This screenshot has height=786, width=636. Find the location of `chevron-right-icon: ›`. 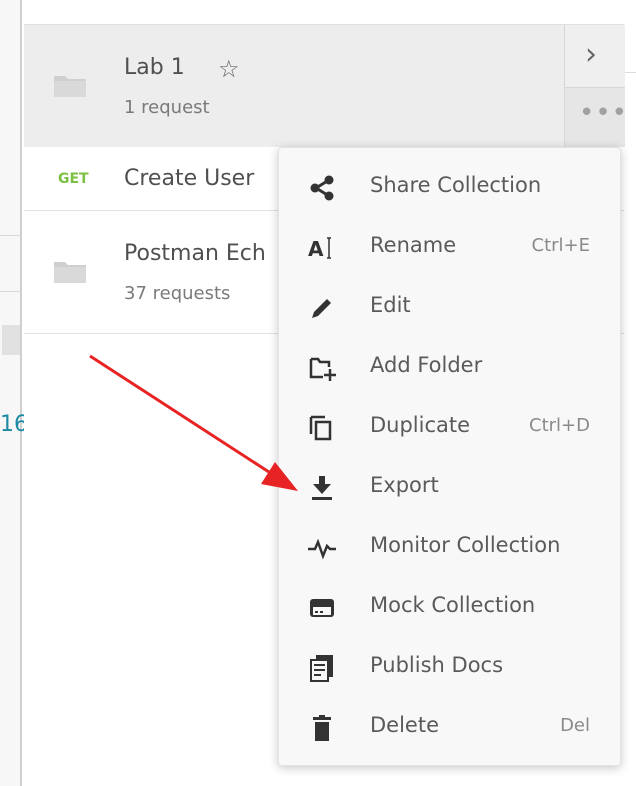

chevron-right-icon: › is located at coordinates (591, 54).